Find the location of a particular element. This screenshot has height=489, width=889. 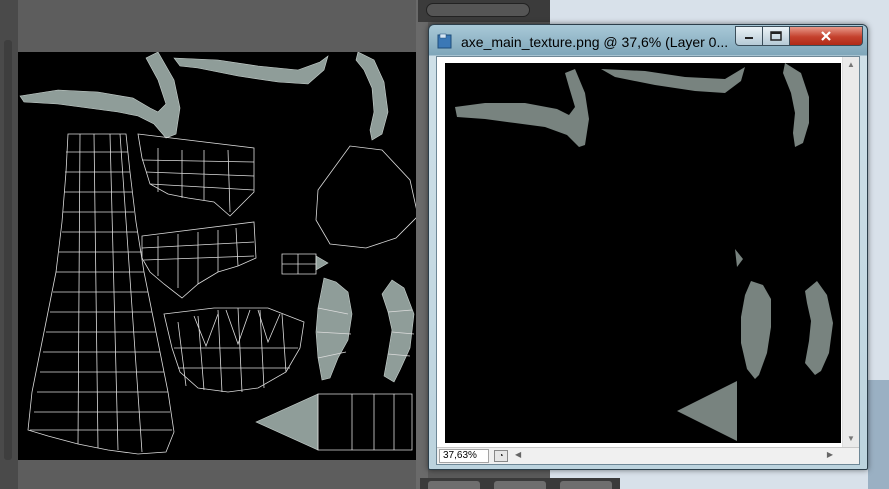

texture-crescent-top is located at coordinates (796, 105).